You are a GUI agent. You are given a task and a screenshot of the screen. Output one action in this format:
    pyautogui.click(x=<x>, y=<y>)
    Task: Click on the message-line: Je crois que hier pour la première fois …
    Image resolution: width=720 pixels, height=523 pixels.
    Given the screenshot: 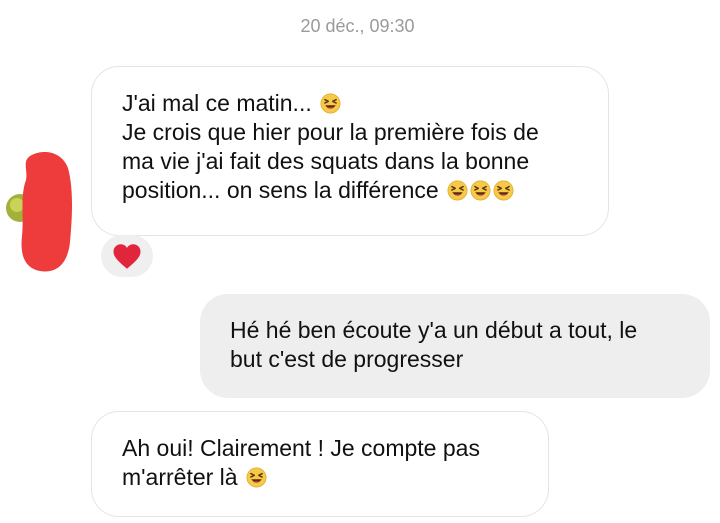 What is the action you would take?
    pyautogui.click(x=330, y=132)
    